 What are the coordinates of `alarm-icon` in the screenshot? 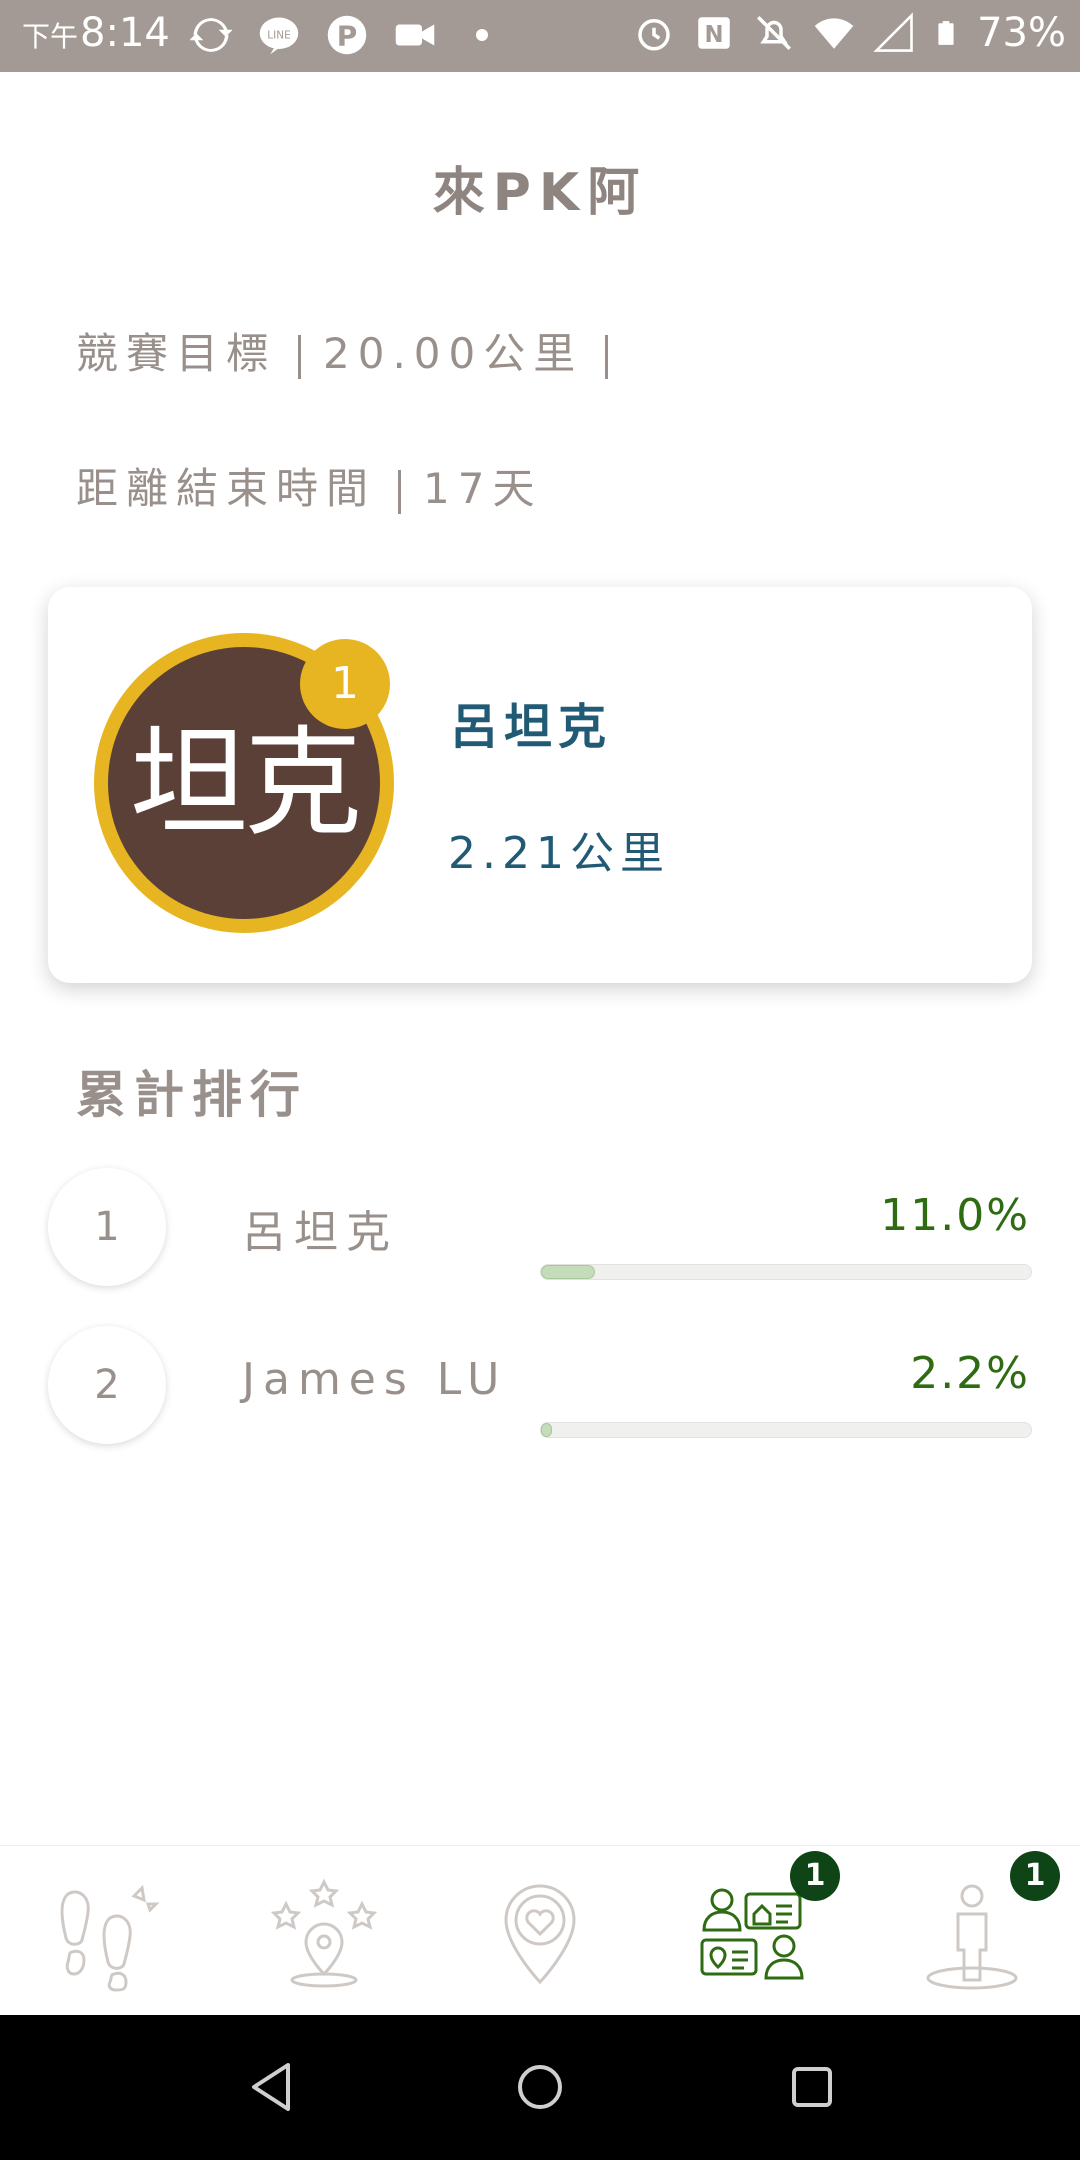 It's located at (654, 35).